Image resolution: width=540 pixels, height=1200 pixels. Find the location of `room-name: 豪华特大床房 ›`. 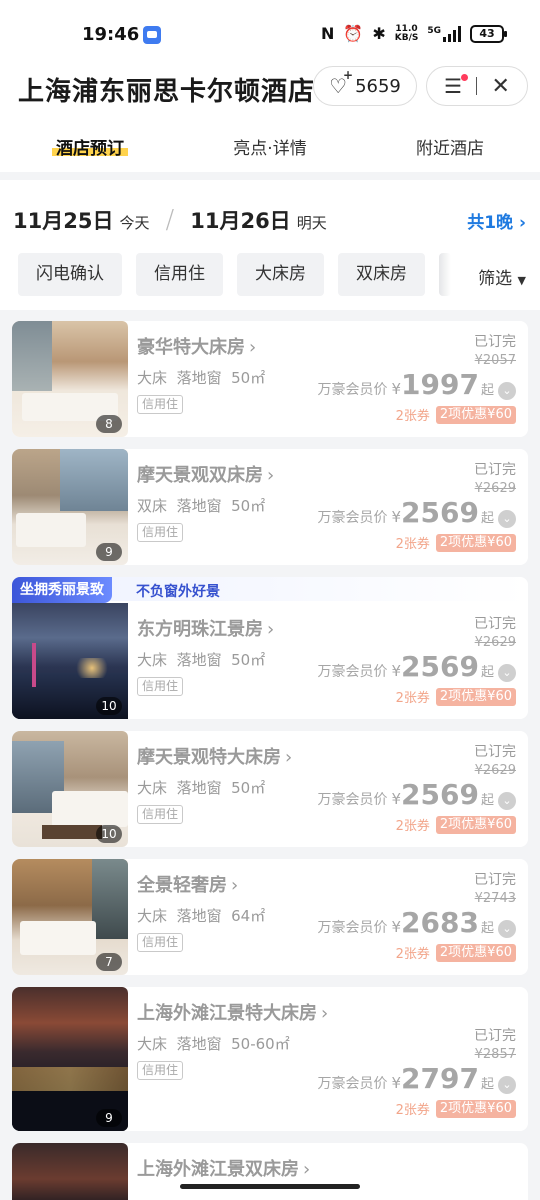

room-name: 豪华特大床房 › is located at coordinates (196, 346).